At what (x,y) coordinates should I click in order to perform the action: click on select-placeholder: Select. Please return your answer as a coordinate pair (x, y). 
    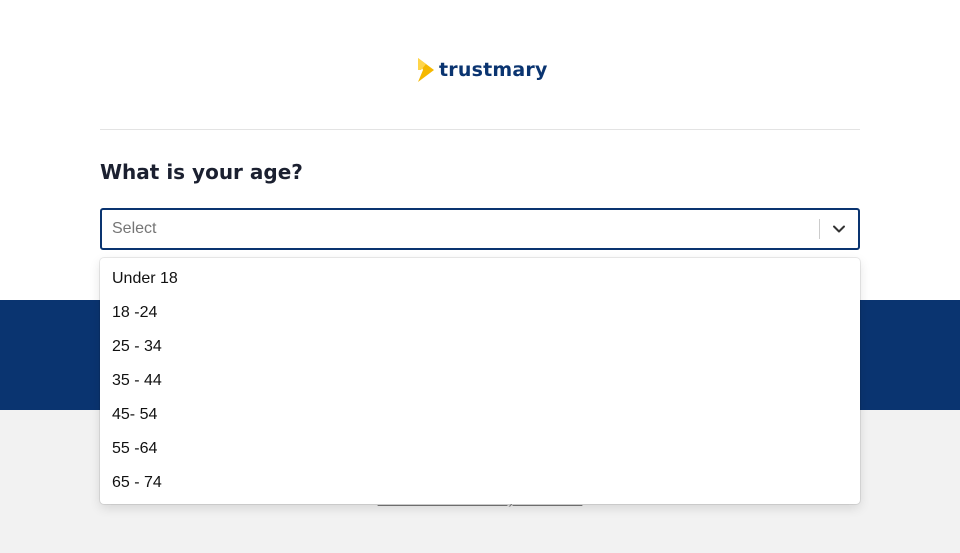
    Looking at the image, I should click on (134, 228).